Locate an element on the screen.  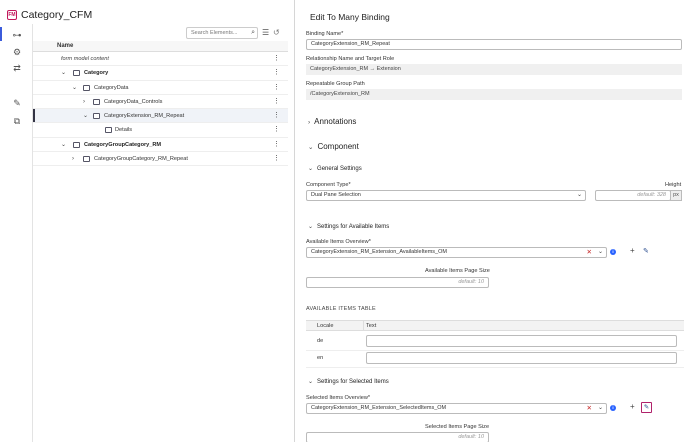
annotations-section: › Annotations is located at coordinates (332, 121).